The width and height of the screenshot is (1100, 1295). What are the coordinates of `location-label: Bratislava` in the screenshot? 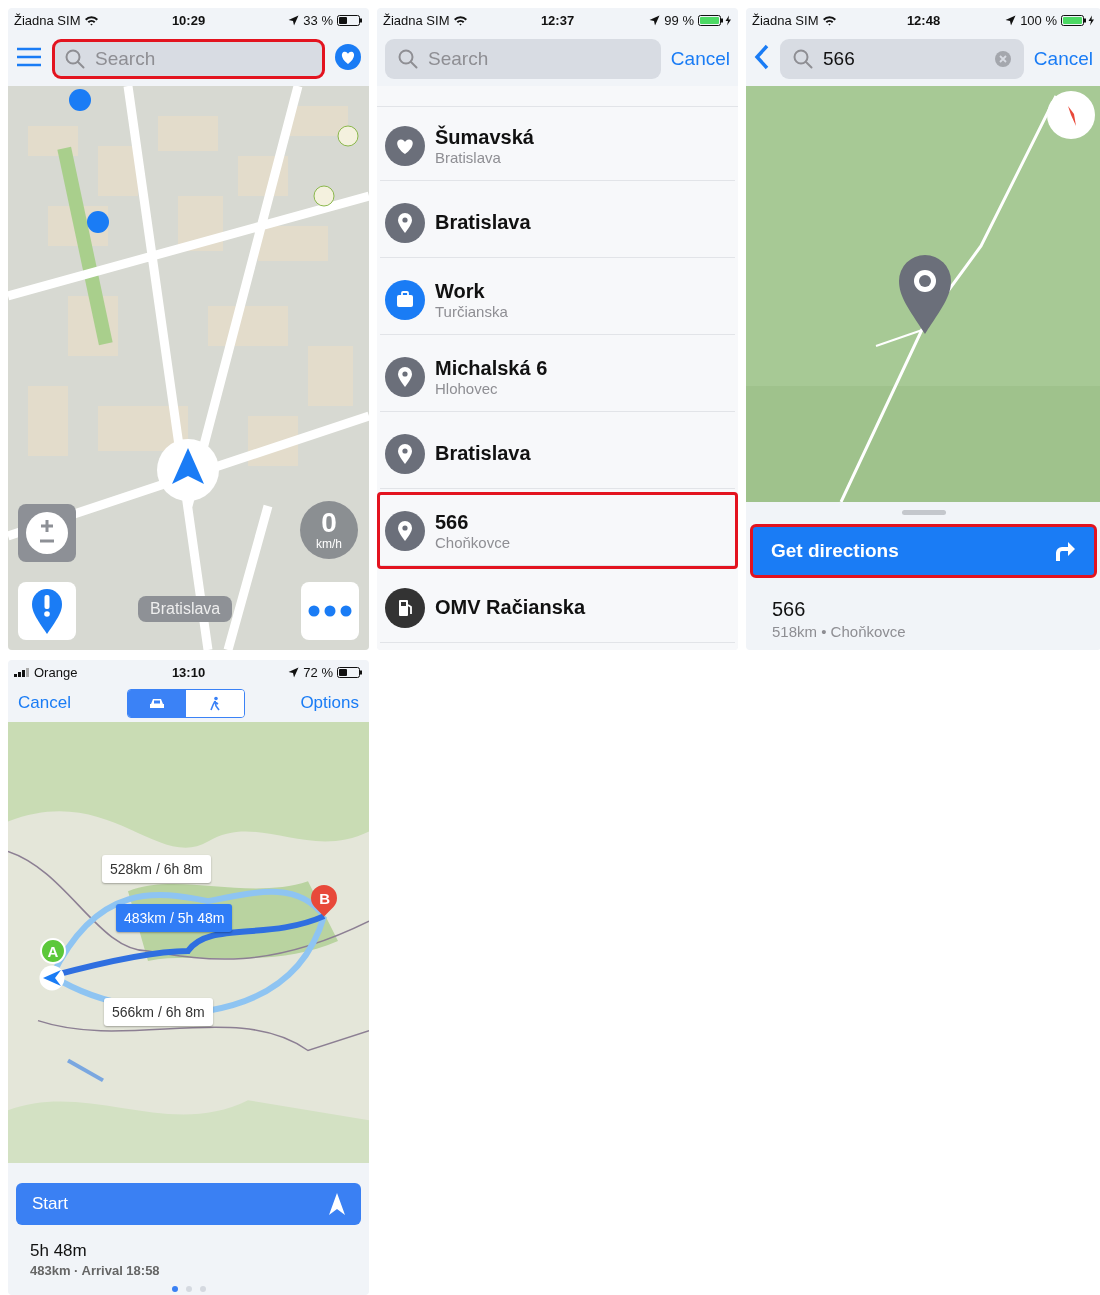 It's located at (185, 609).